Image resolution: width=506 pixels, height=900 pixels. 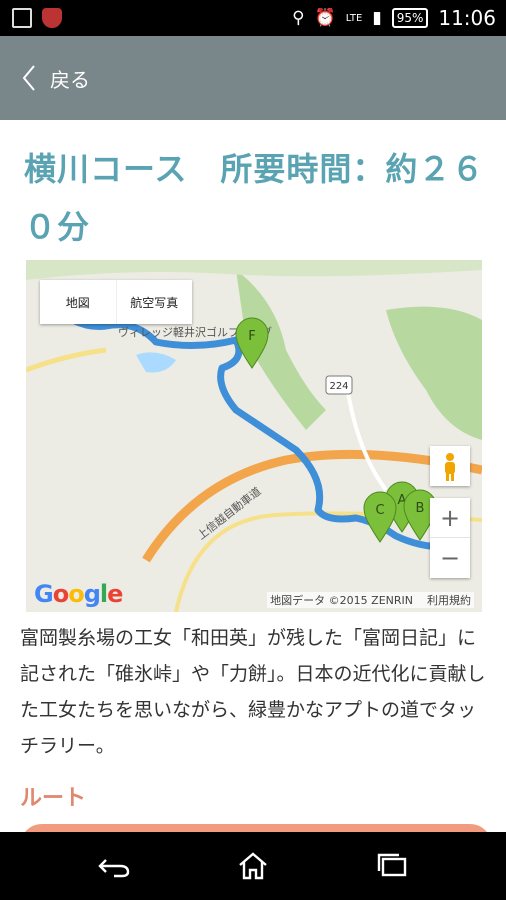 What do you see at coordinates (467, 18) in the screenshot?
I see `clock: 11:06` at bounding box center [467, 18].